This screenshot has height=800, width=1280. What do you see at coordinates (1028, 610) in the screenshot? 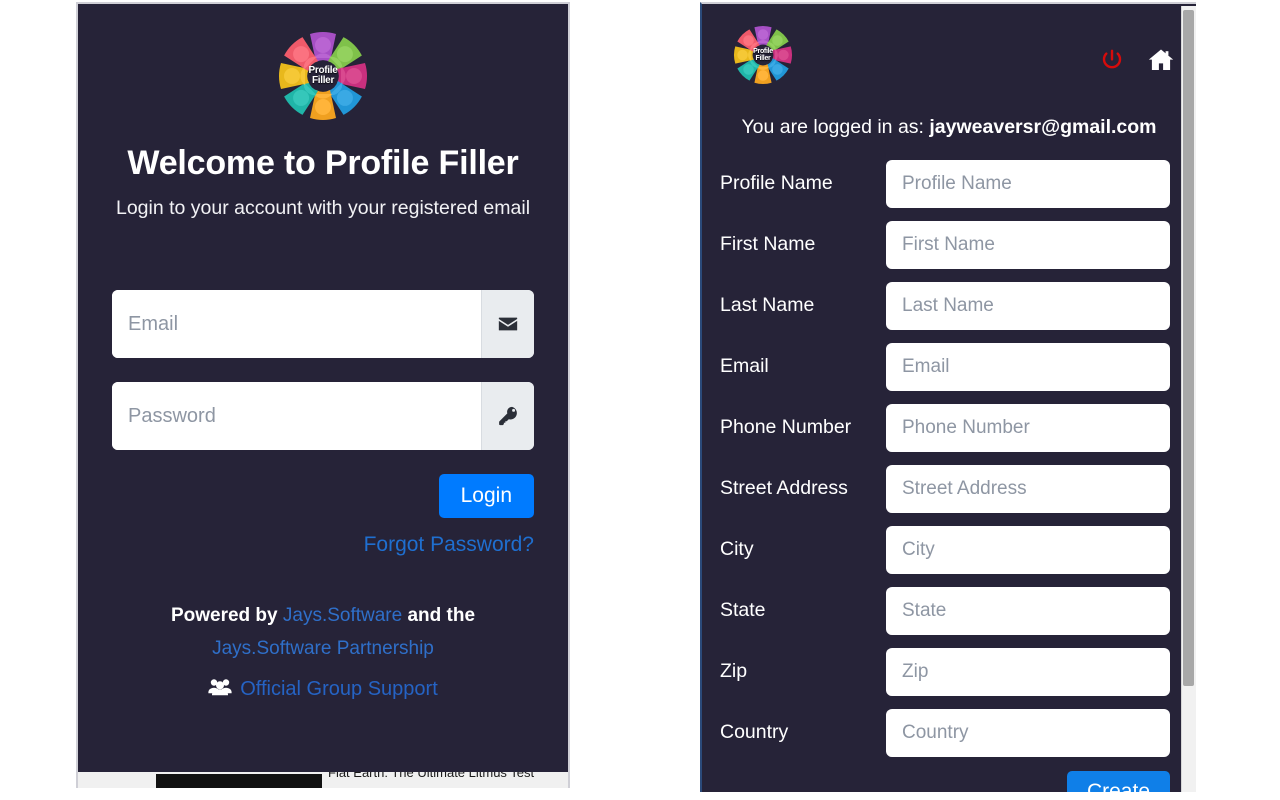
I see `state-input` at bounding box center [1028, 610].